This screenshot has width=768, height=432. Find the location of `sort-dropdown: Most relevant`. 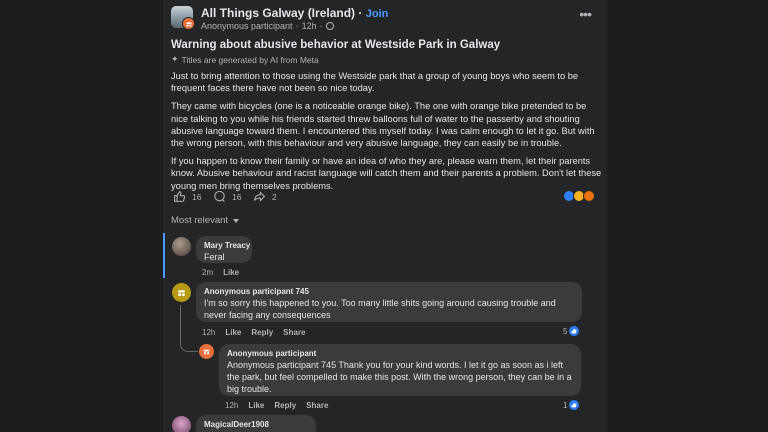

sort-dropdown: Most relevant is located at coordinates (205, 220).